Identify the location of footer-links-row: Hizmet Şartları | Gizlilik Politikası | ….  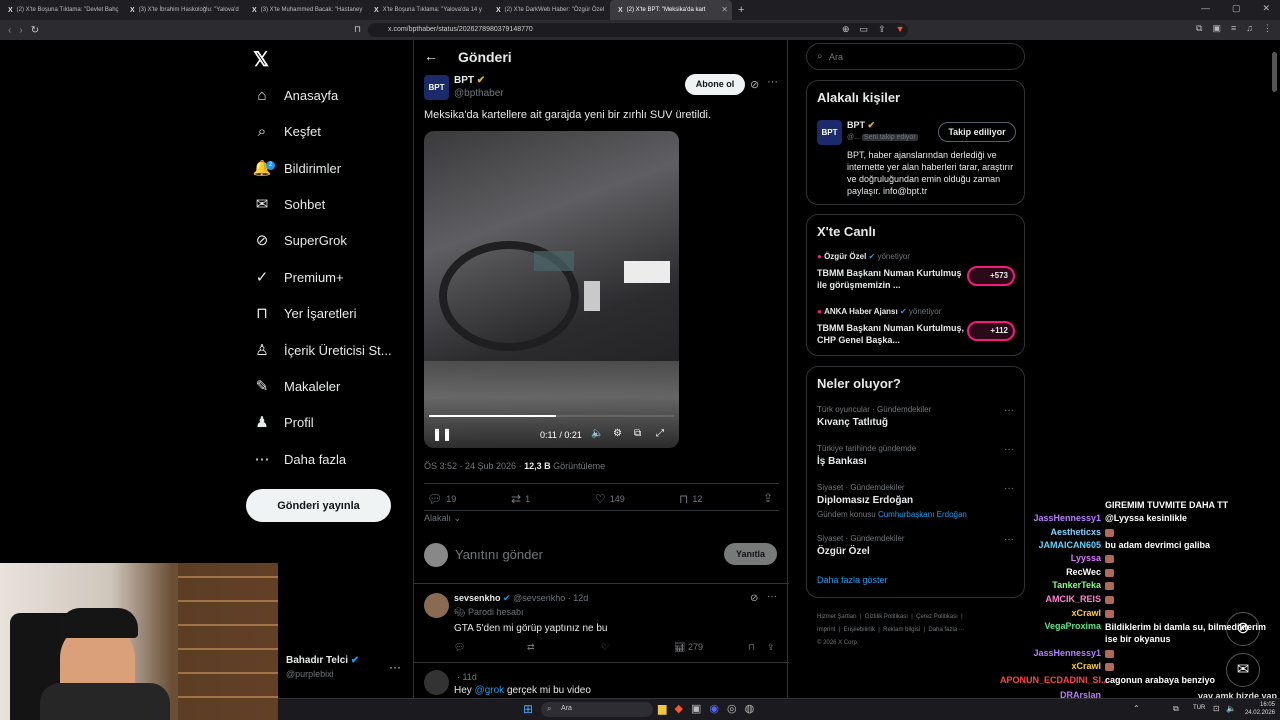
(891, 617).